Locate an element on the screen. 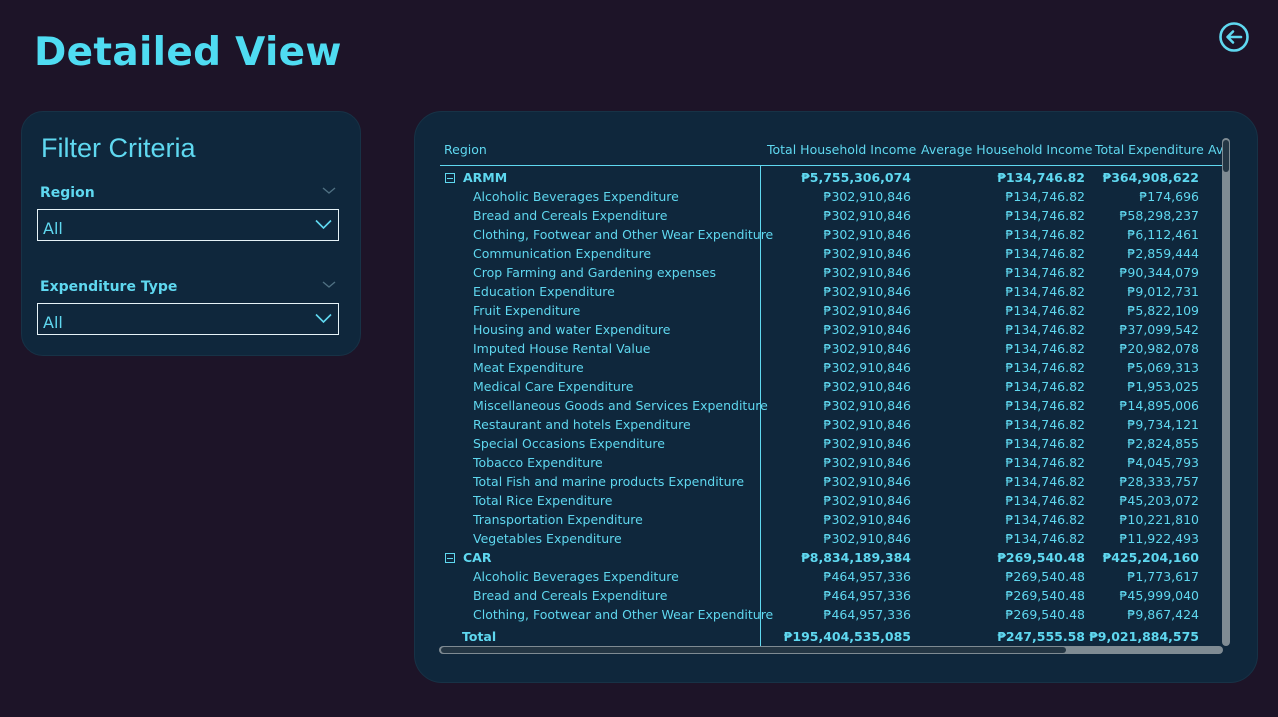 This screenshot has width=1278, height=717. table-cell: ₱45,999,040 is located at coordinates (1159, 595).